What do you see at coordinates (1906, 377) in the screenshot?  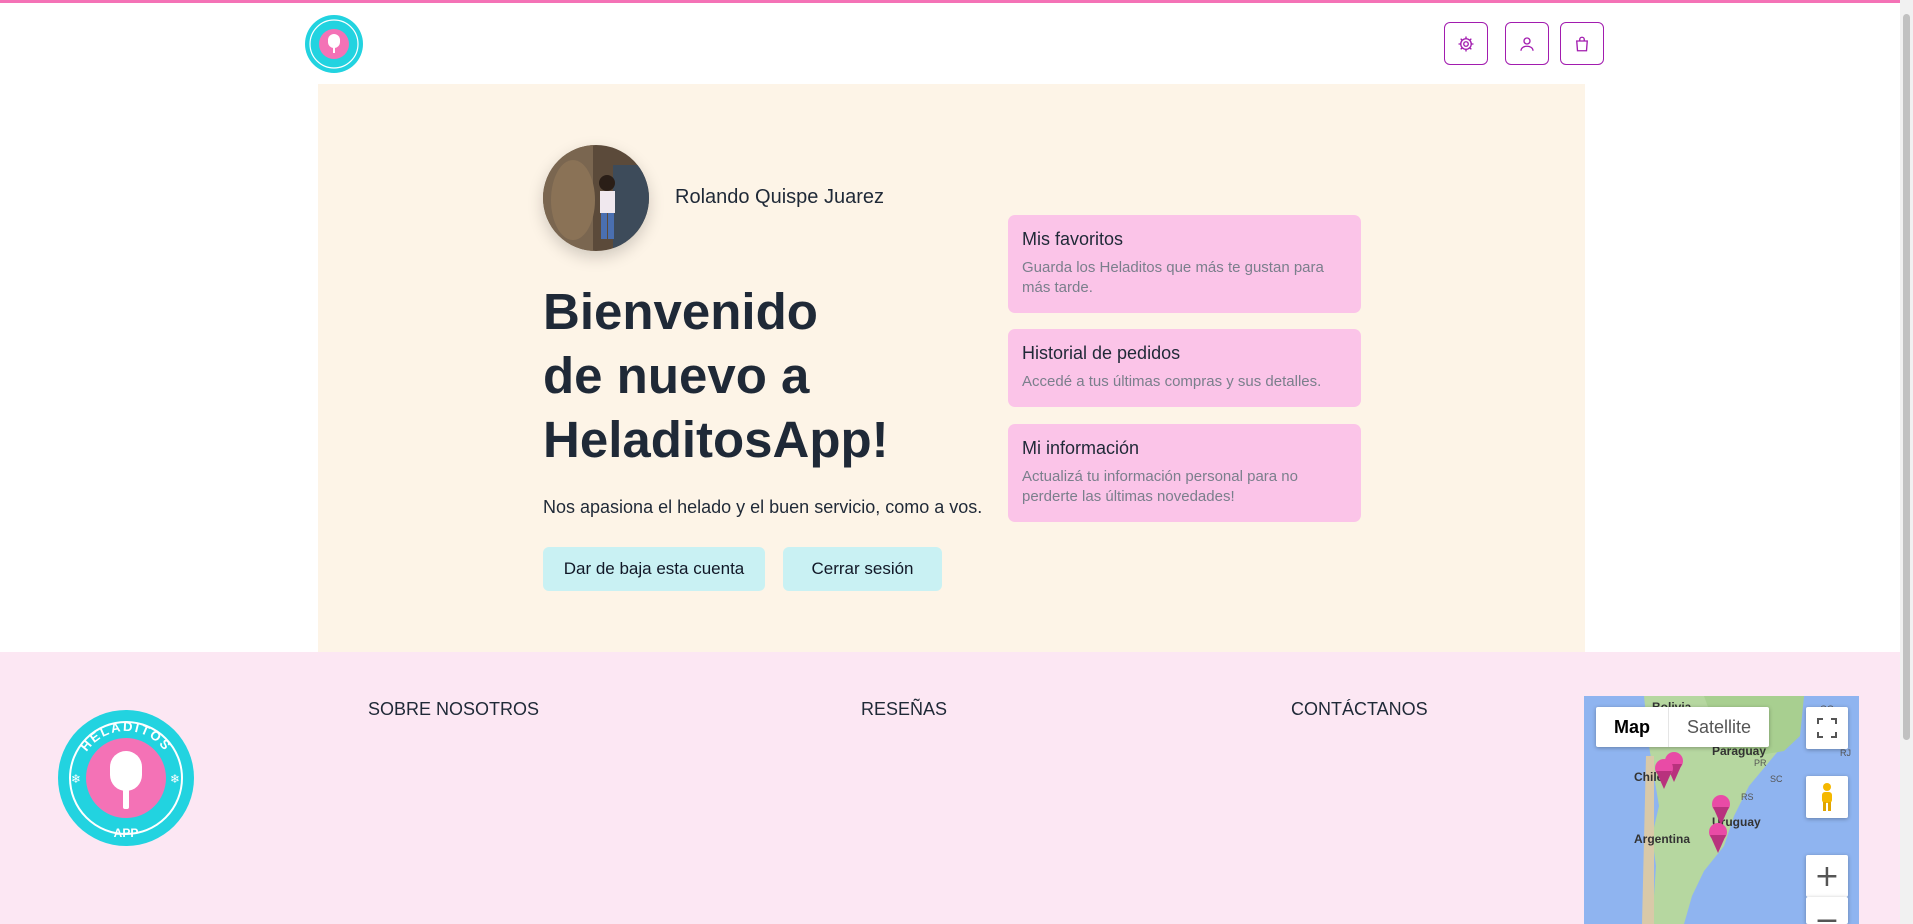 I see `scrollbar-thumb` at bounding box center [1906, 377].